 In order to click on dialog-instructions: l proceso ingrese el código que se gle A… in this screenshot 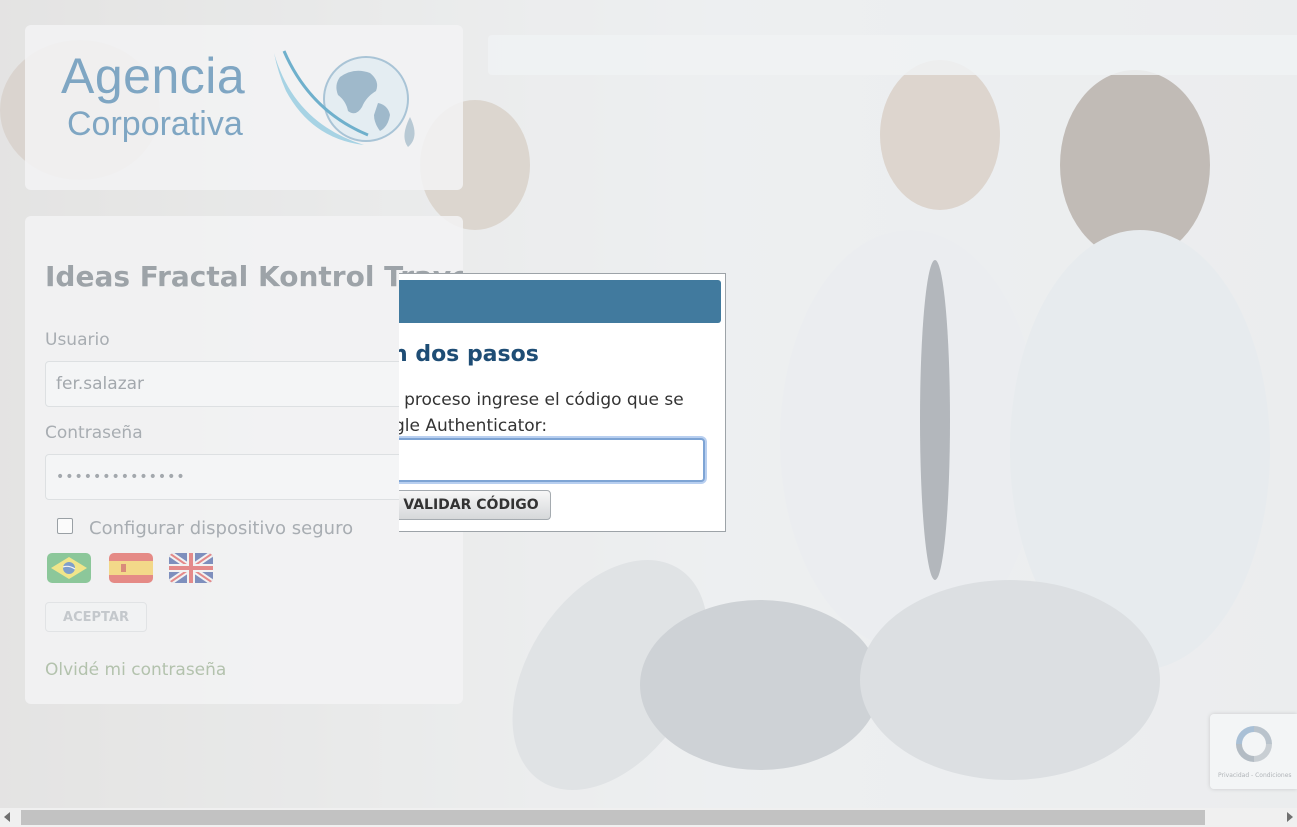, I will do `click(541, 413)`.